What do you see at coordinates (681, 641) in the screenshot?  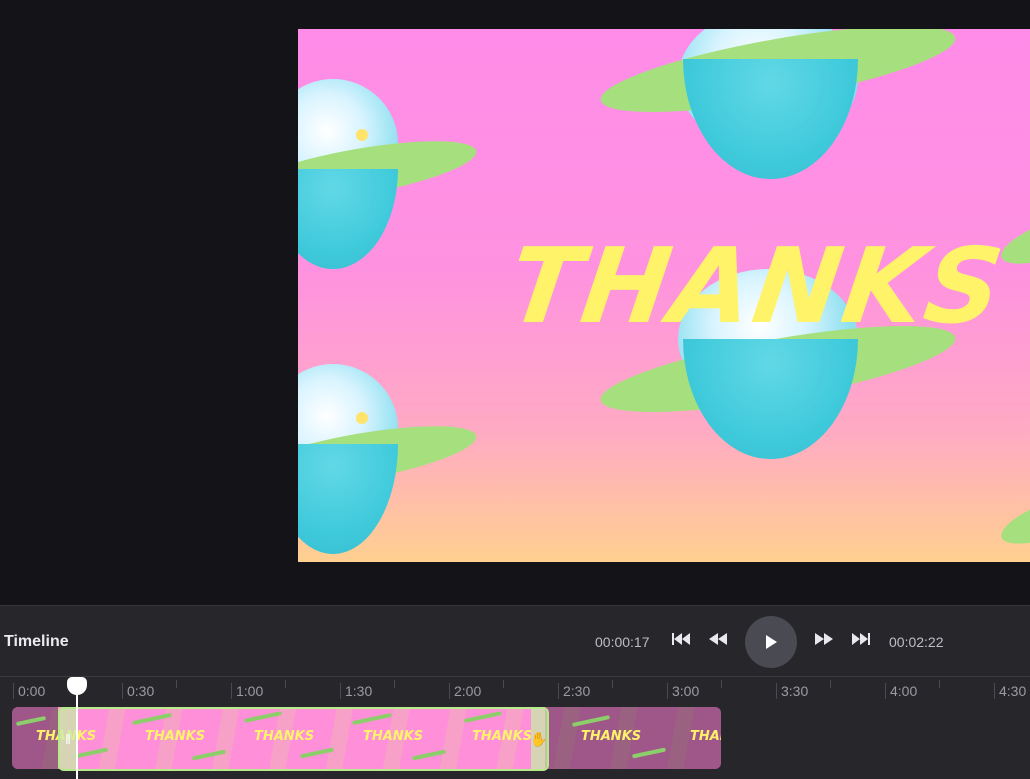 I see `skip-to-start-icon` at bounding box center [681, 641].